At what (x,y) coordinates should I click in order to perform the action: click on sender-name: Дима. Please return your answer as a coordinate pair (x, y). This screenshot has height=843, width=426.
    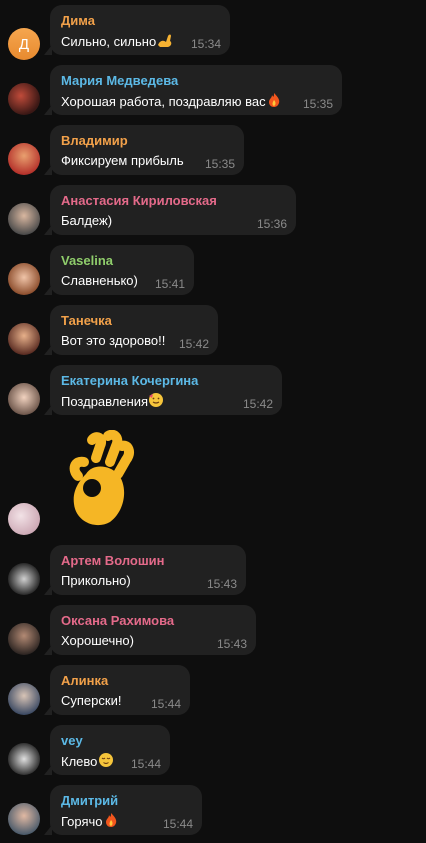
    Looking at the image, I should click on (140, 20).